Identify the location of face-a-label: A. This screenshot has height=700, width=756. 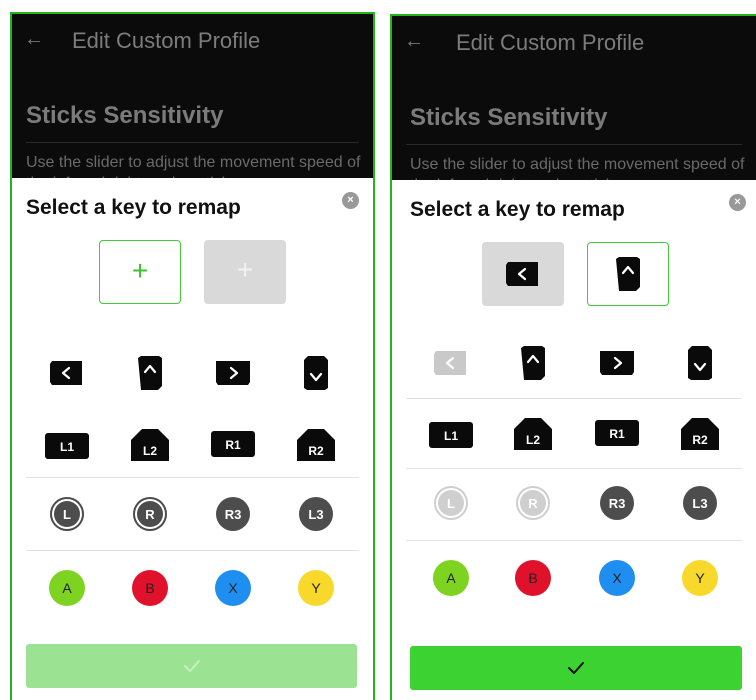
(67, 588).